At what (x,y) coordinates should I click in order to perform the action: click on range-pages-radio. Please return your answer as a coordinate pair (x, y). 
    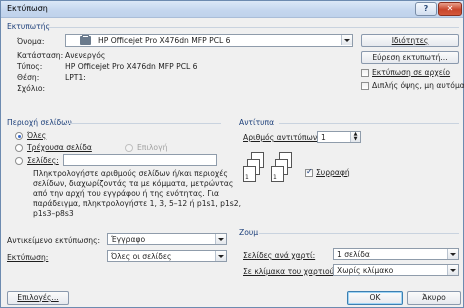
    Looking at the image, I should click on (19, 161).